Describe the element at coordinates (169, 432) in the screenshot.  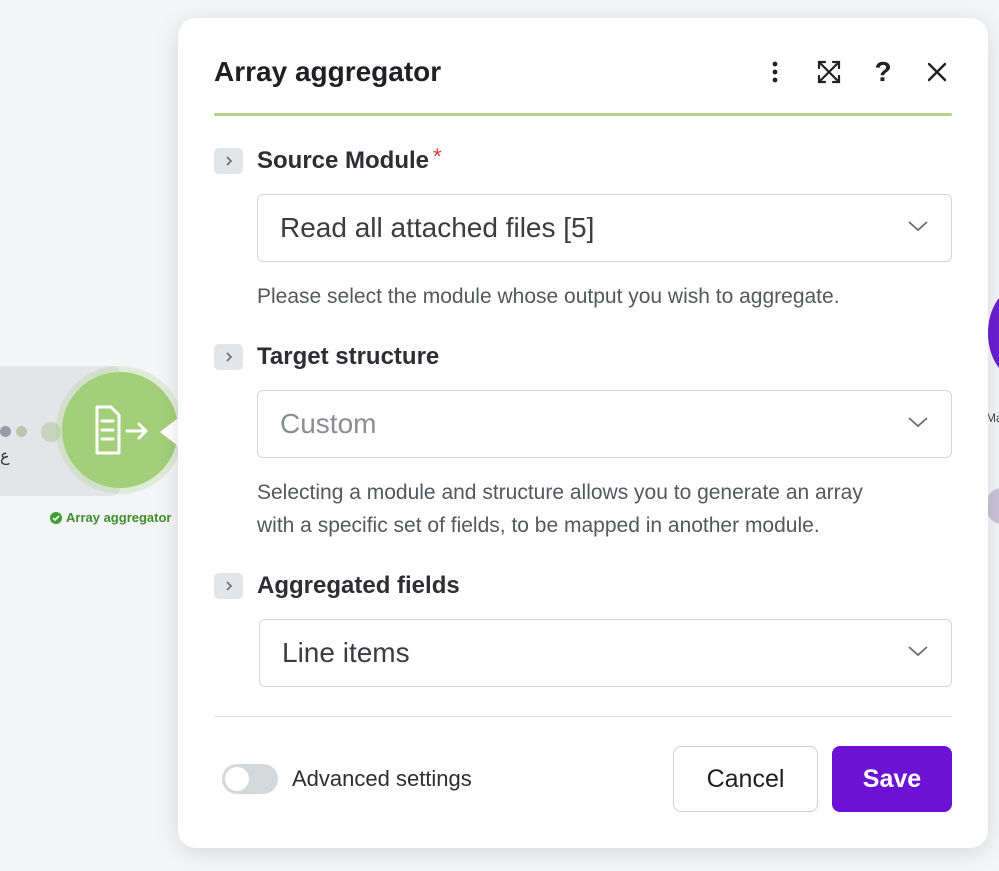
I see `module-pointer` at that location.